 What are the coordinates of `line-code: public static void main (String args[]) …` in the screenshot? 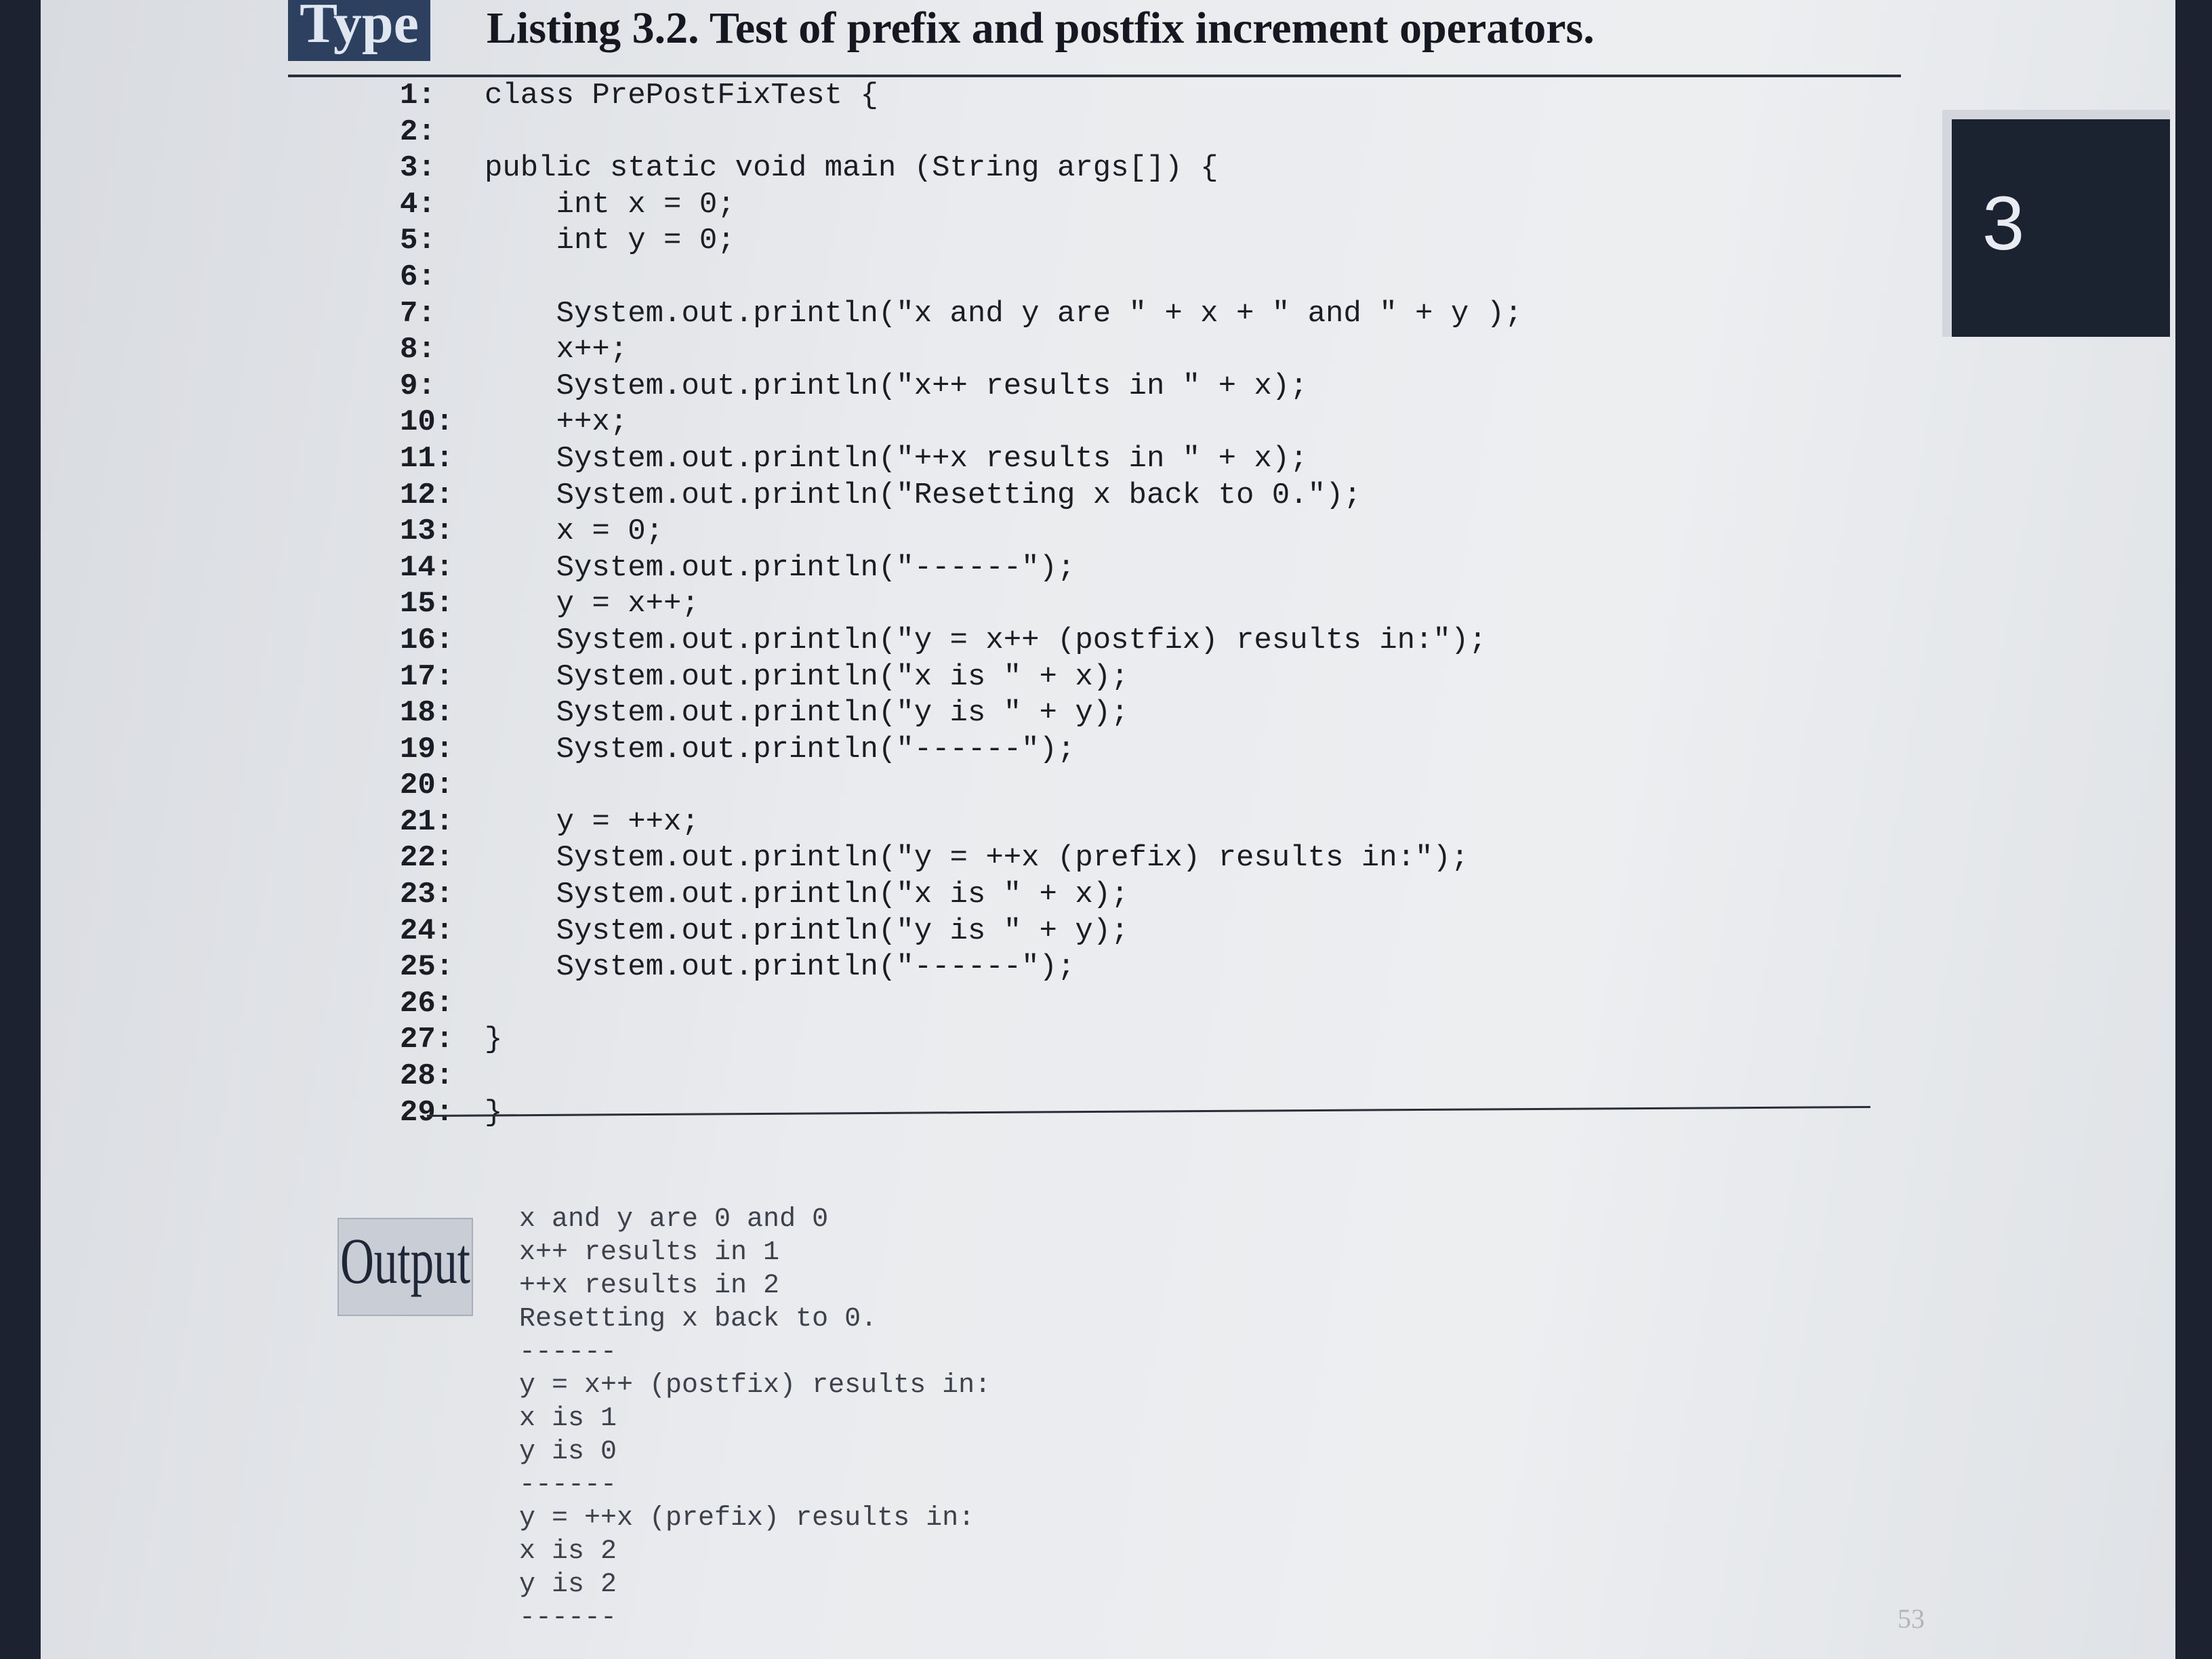 It's located at (852, 168).